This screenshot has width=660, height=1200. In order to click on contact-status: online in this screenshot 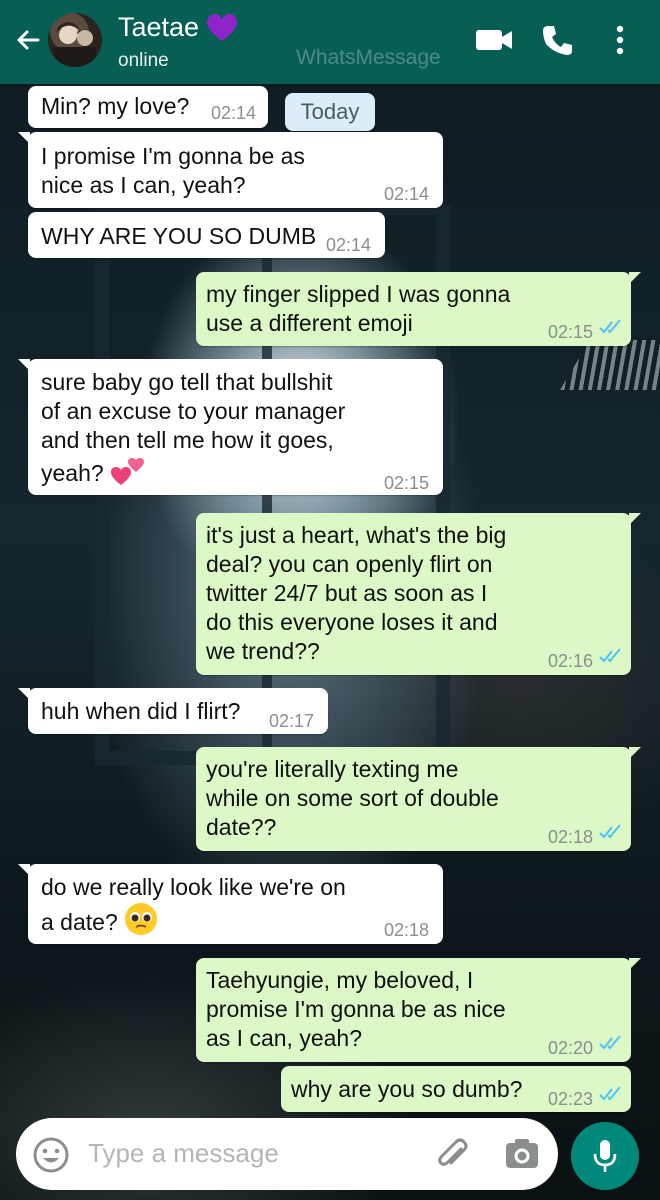, I will do `click(143, 60)`.